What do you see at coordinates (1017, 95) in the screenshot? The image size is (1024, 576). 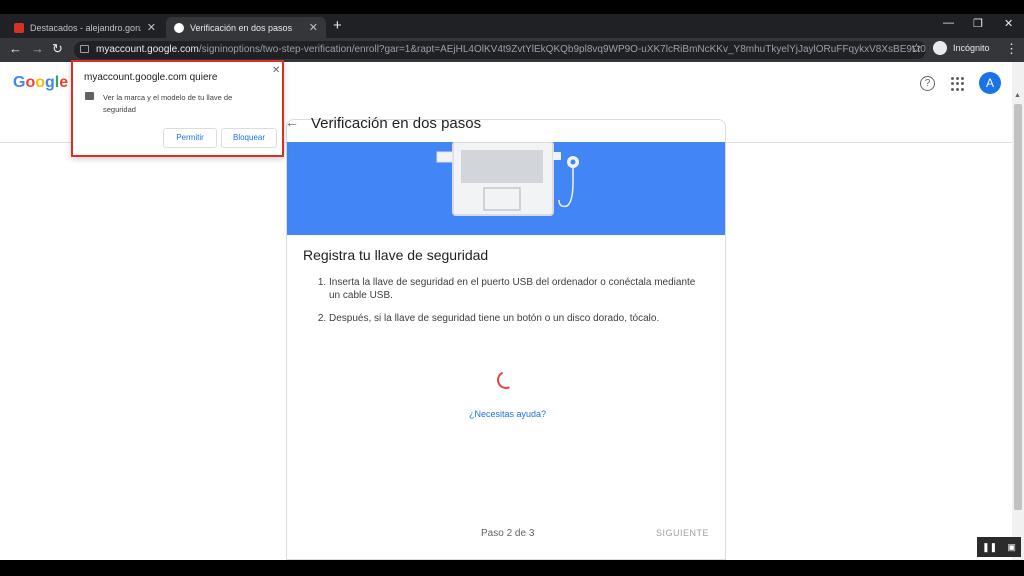 I see `scroll-up-icon: ▲` at bounding box center [1017, 95].